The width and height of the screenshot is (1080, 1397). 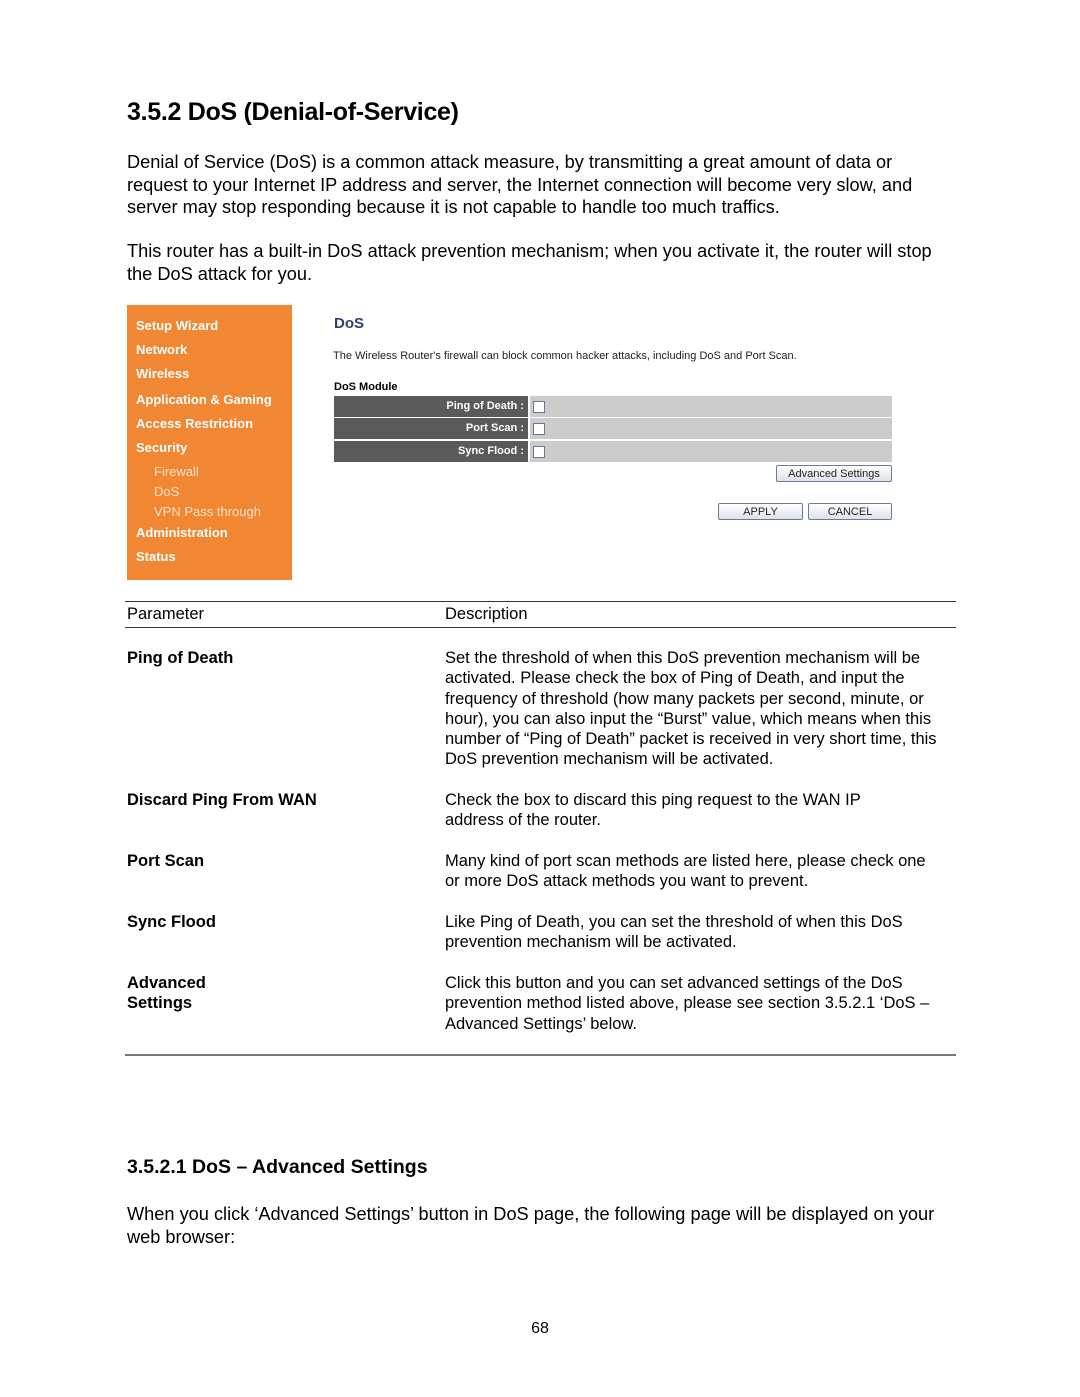 I want to click on dos-page-title: DoS, so click(x=349, y=323).